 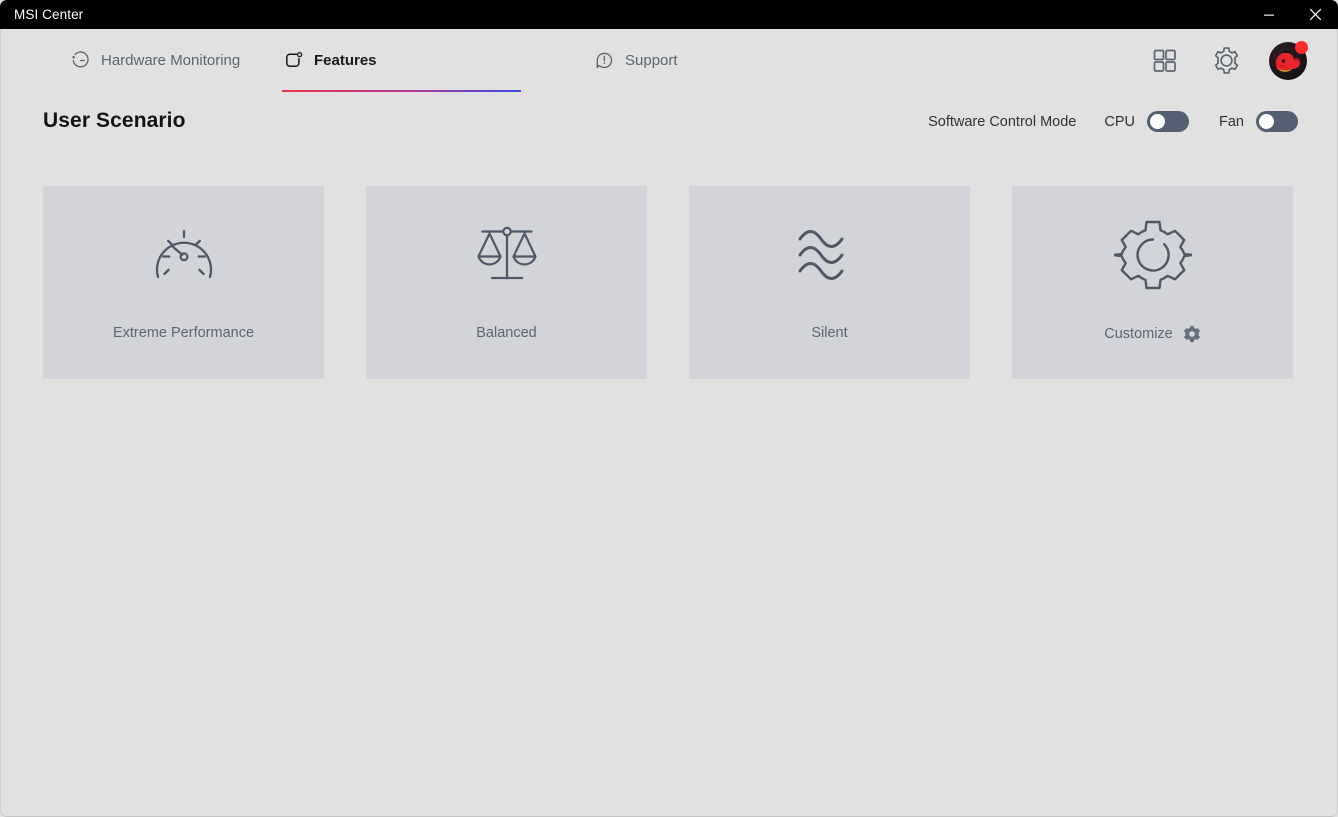 What do you see at coordinates (507, 255) in the screenshot?
I see `balance-scale-icon` at bounding box center [507, 255].